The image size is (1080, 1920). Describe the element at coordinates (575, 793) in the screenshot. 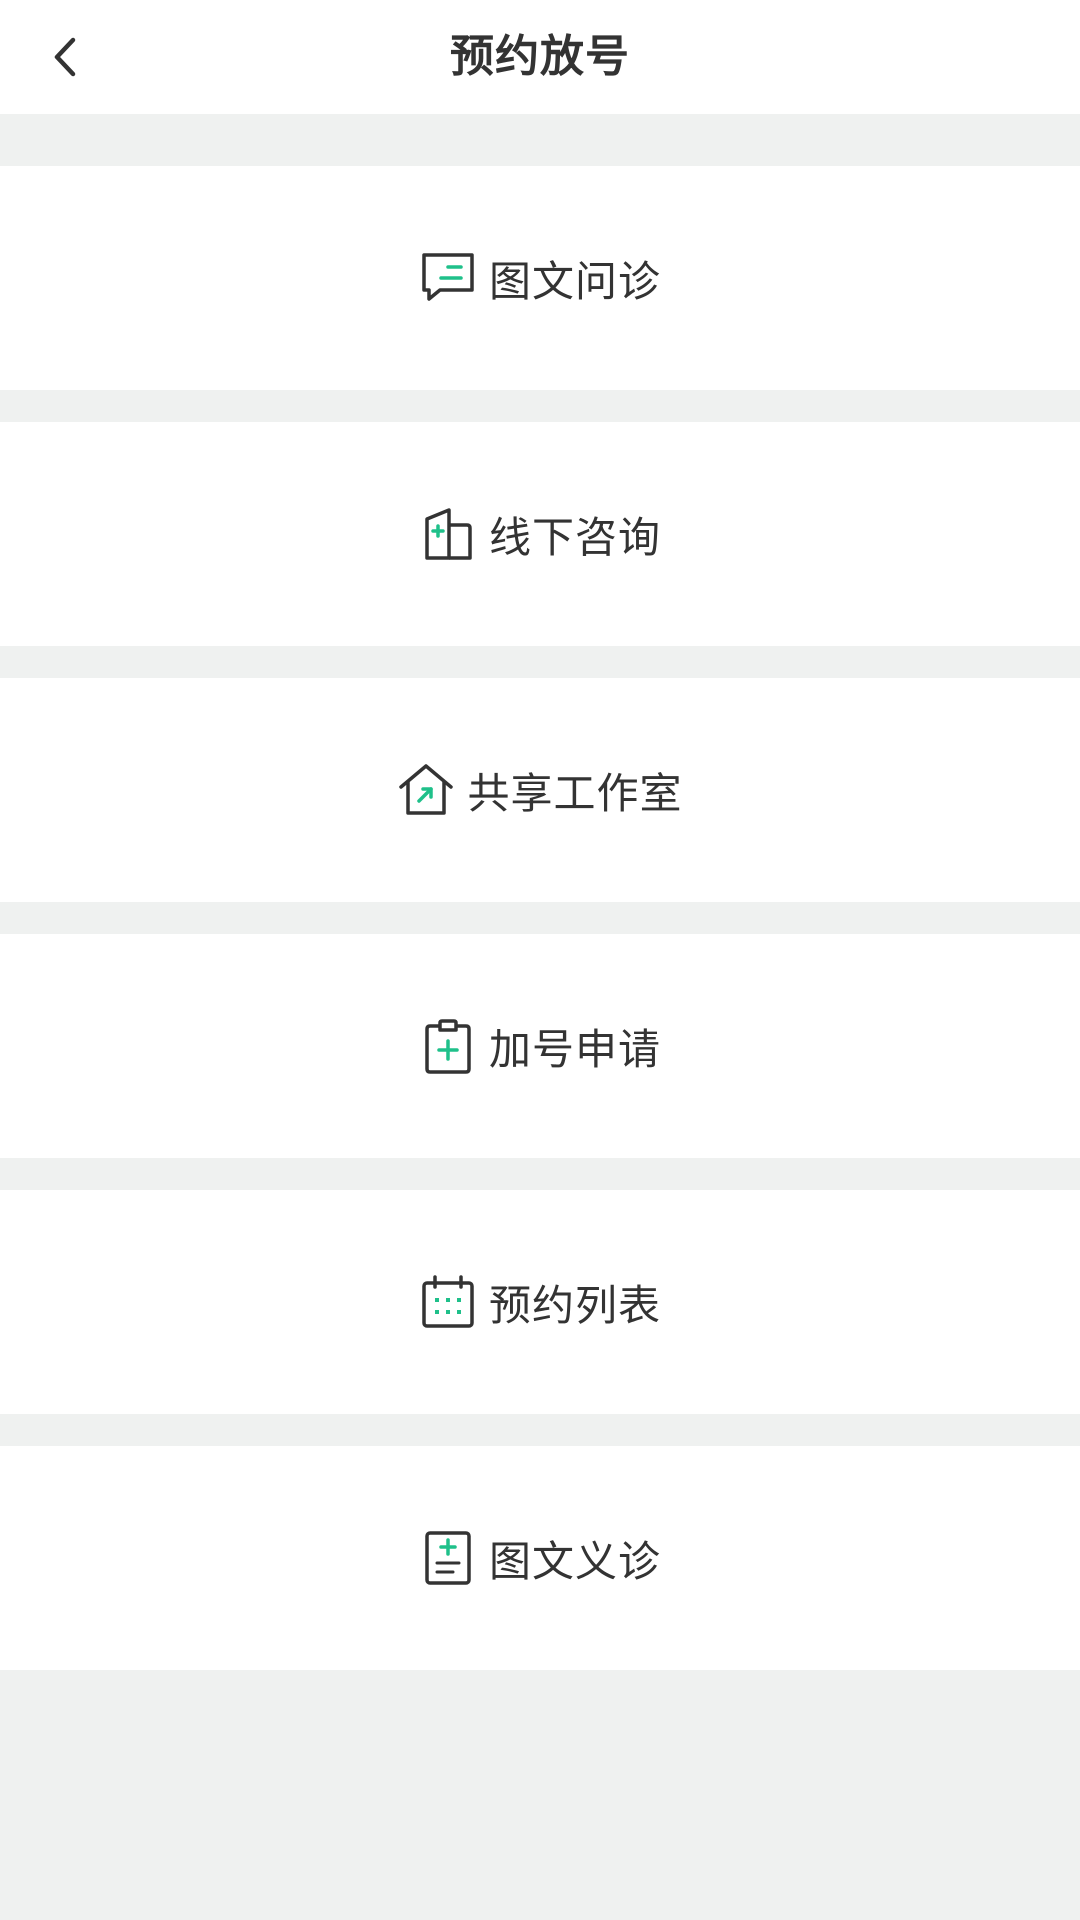

I see `menu-item-label: 共享工作室` at that location.